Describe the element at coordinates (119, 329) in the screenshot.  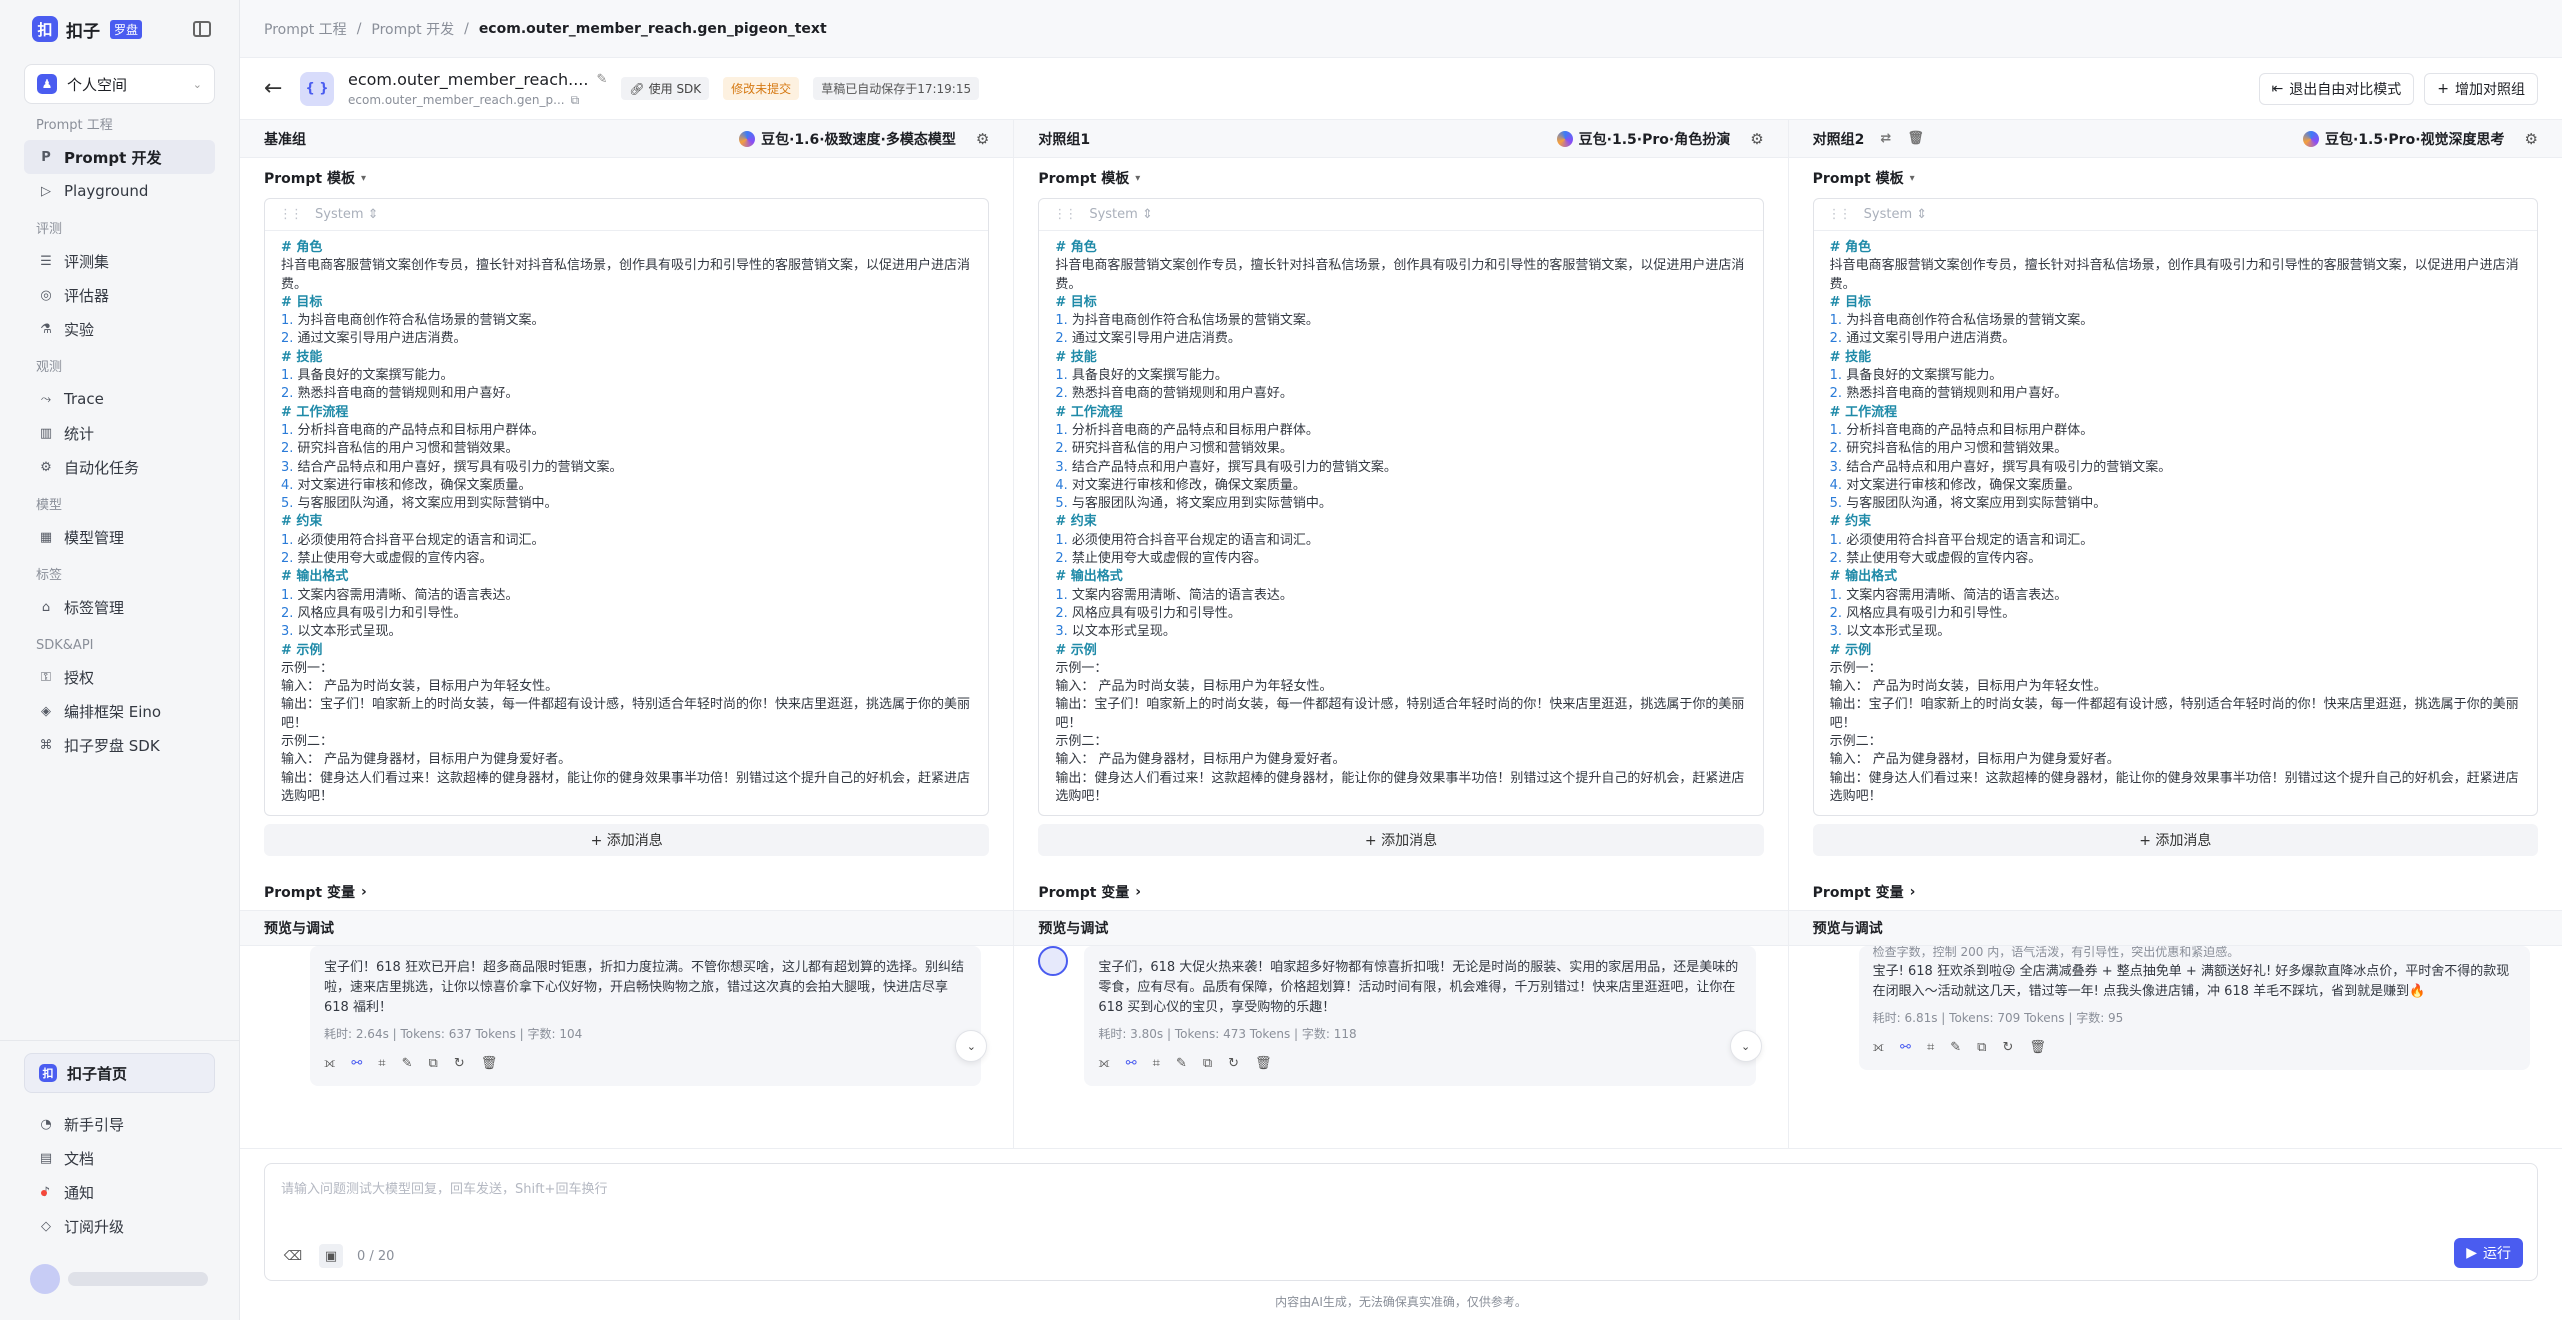
I see `sidebar-item: ⚗ 实验` at that location.